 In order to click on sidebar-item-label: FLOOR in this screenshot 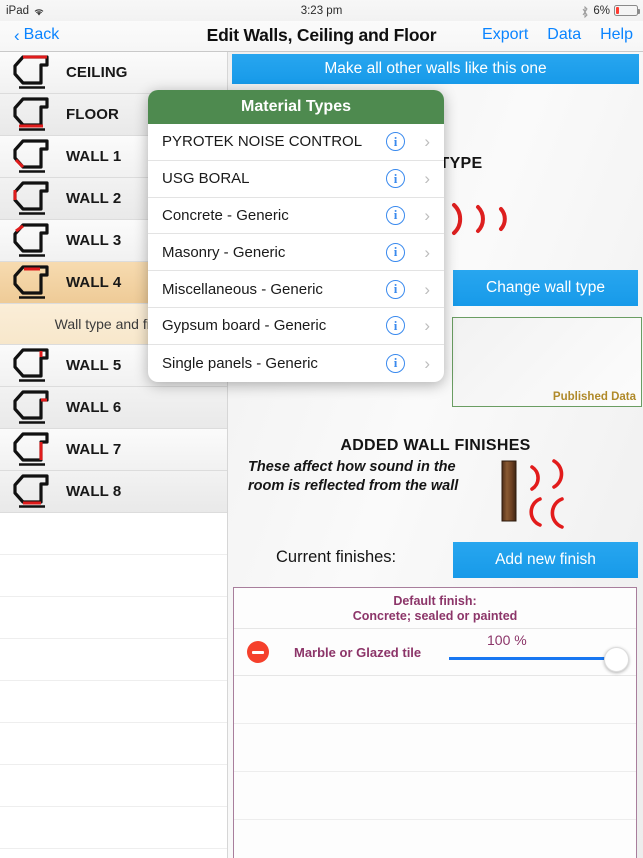, I will do `click(92, 114)`.